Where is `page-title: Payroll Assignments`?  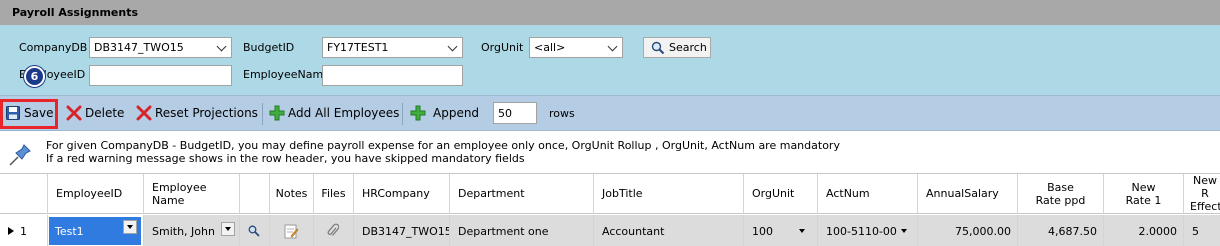
page-title: Payroll Assignments is located at coordinates (75, 12).